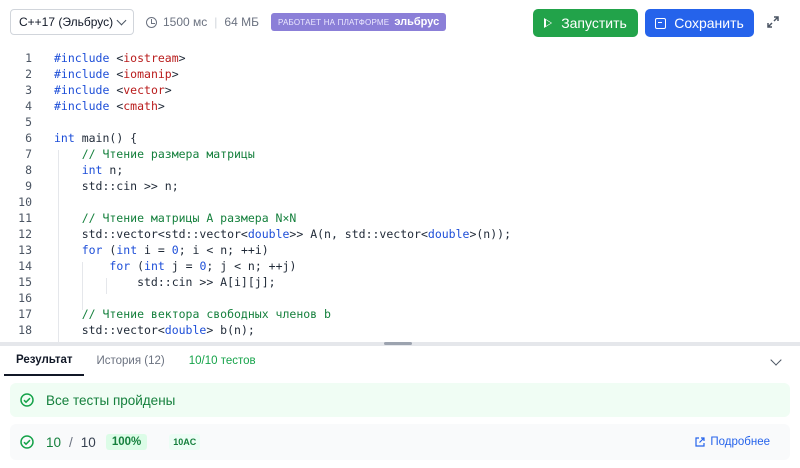 This screenshot has height=468, width=800. What do you see at coordinates (398, 343) in the screenshot?
I see `resize-handle` at bounding box center [398, 343].